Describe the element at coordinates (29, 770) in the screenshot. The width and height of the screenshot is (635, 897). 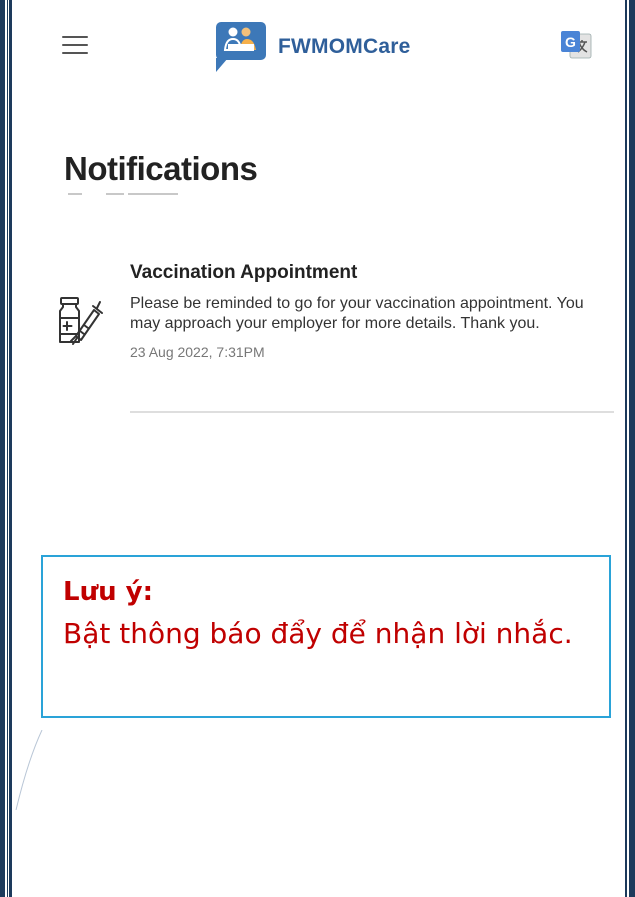
I see `decorative-line` at that location.